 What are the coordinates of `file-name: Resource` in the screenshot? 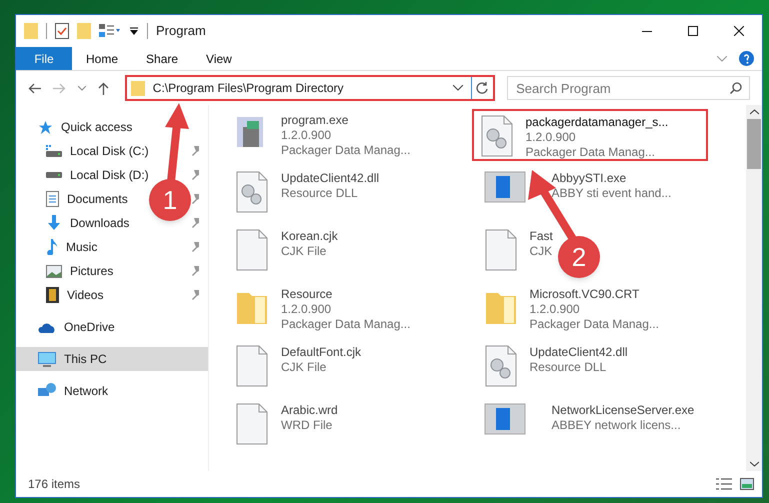 It's located at (345, 294).